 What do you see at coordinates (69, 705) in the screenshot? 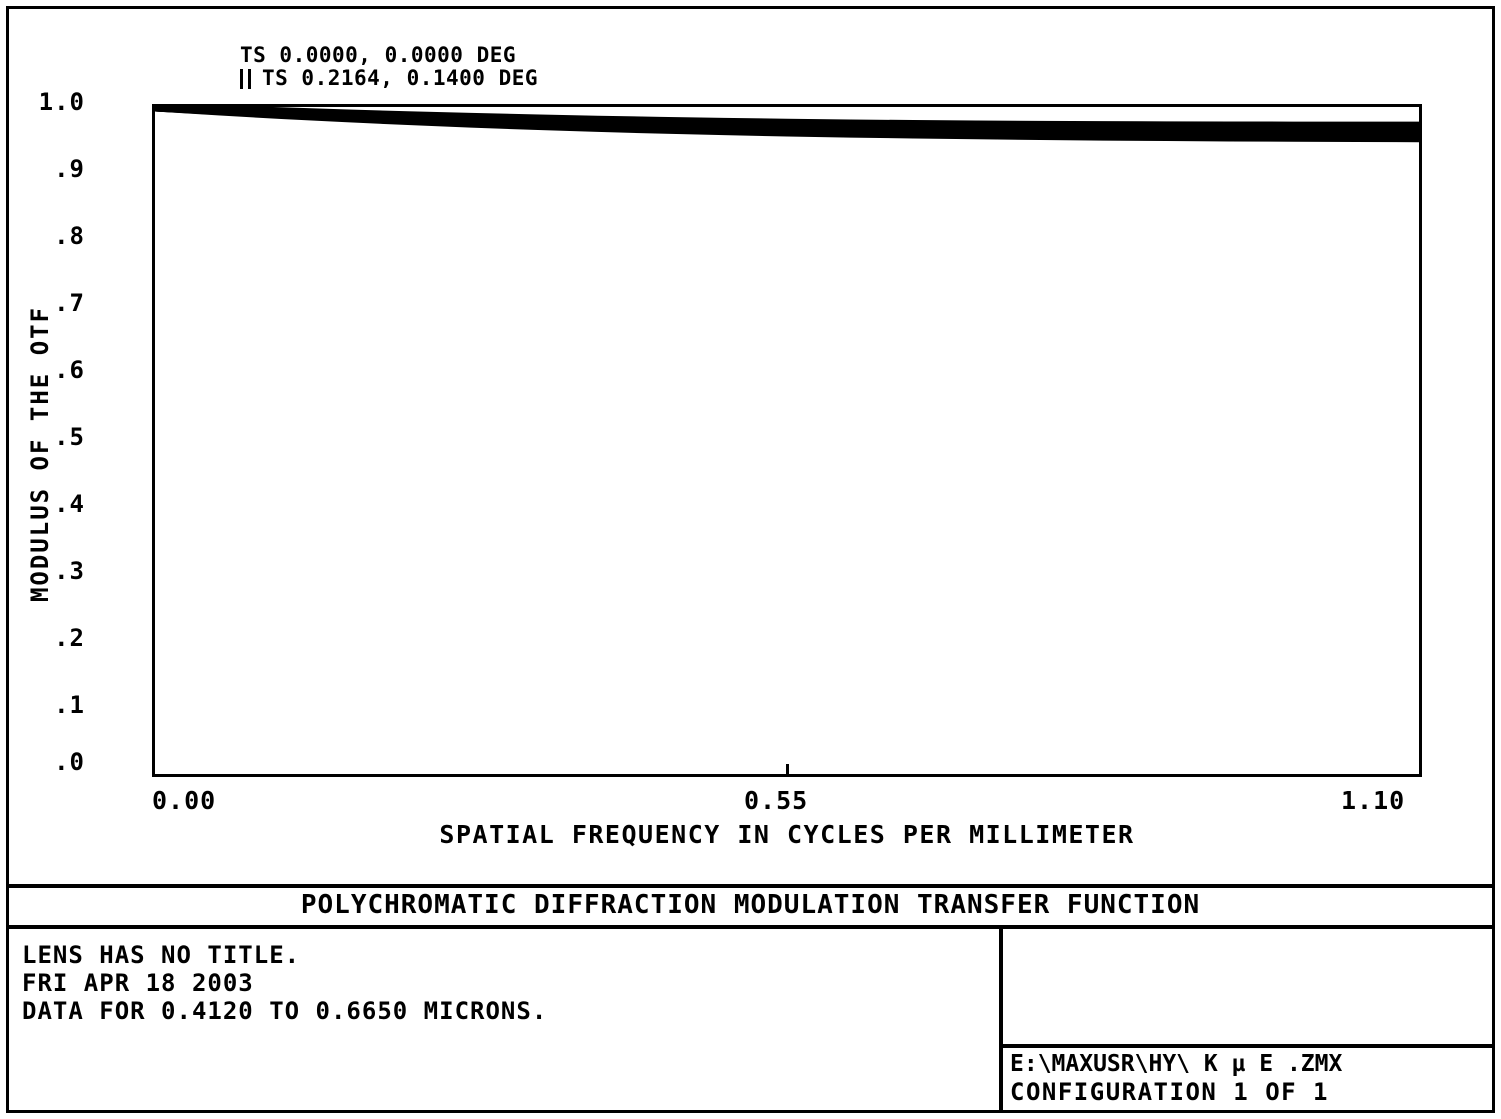
I see `y-tick-label-0.1: .1` at bounding box center [69, 705].